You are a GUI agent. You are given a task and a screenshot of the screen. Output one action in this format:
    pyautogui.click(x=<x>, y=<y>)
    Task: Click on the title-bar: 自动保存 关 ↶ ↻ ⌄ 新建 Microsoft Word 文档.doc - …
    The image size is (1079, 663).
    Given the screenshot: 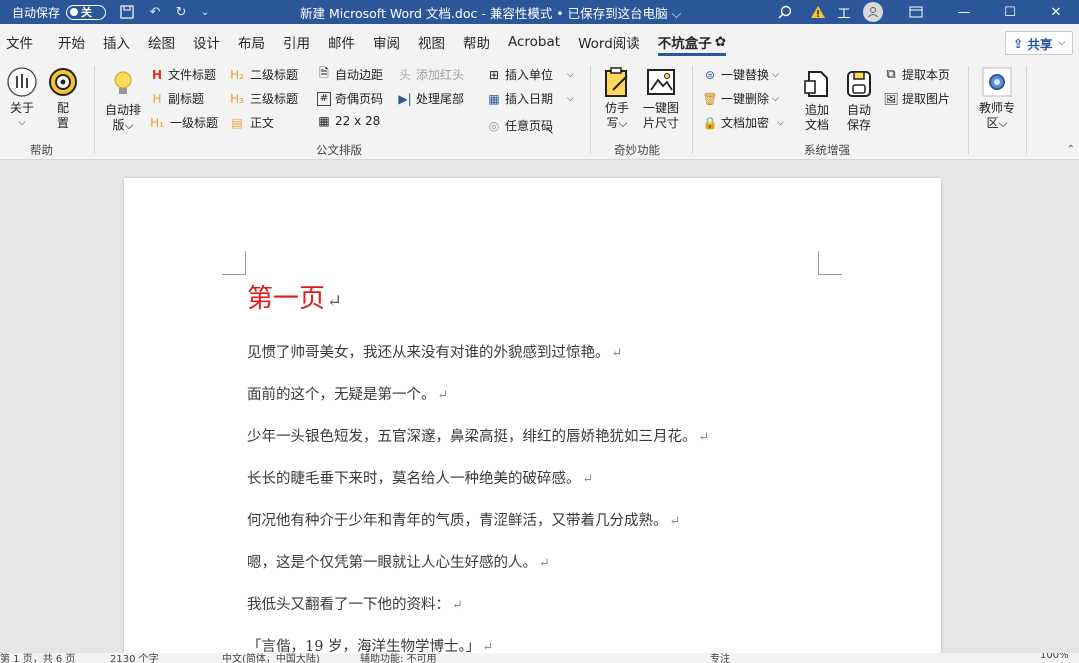 What is the action you would take?
    pyautogui.click(x=539, y=12)
    